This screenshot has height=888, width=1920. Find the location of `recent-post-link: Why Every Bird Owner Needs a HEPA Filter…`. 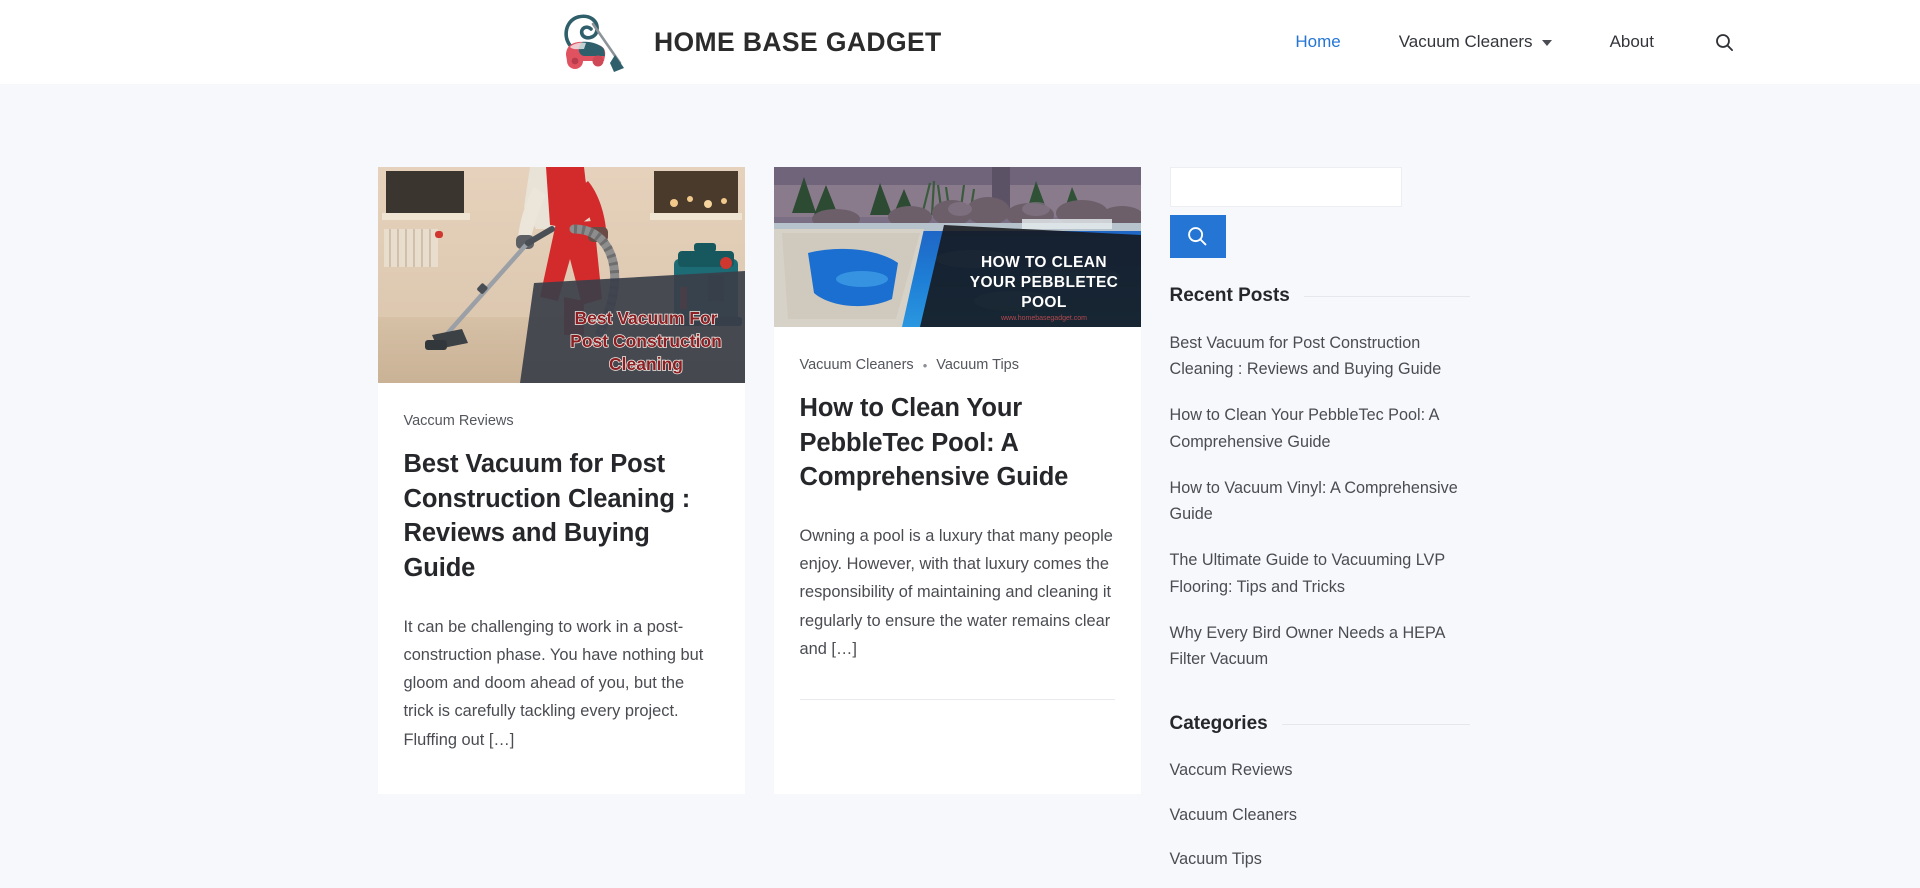

recent-post-link: Why Every Bird Owner Needs a HEPA Filter… is located at coordinates (1320, 646).